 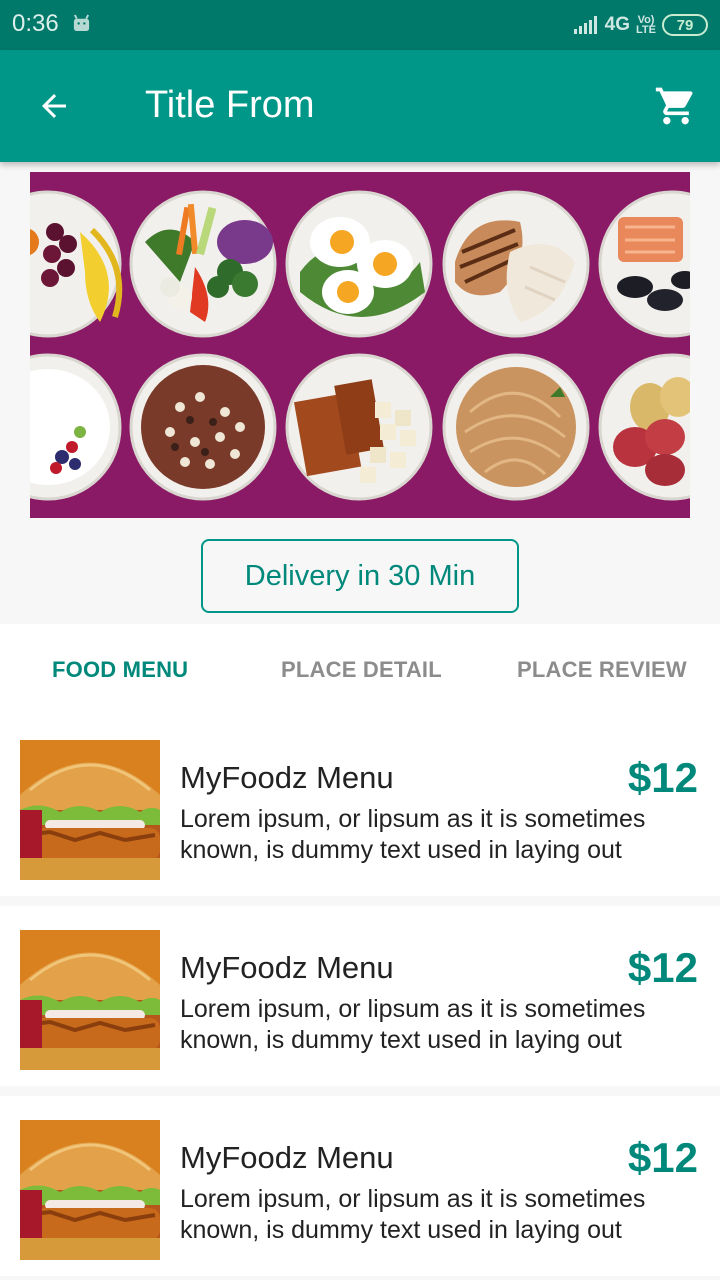 I want to click on delivery-time-button: Delivery in 30 Min, so click(x=360, y=576).